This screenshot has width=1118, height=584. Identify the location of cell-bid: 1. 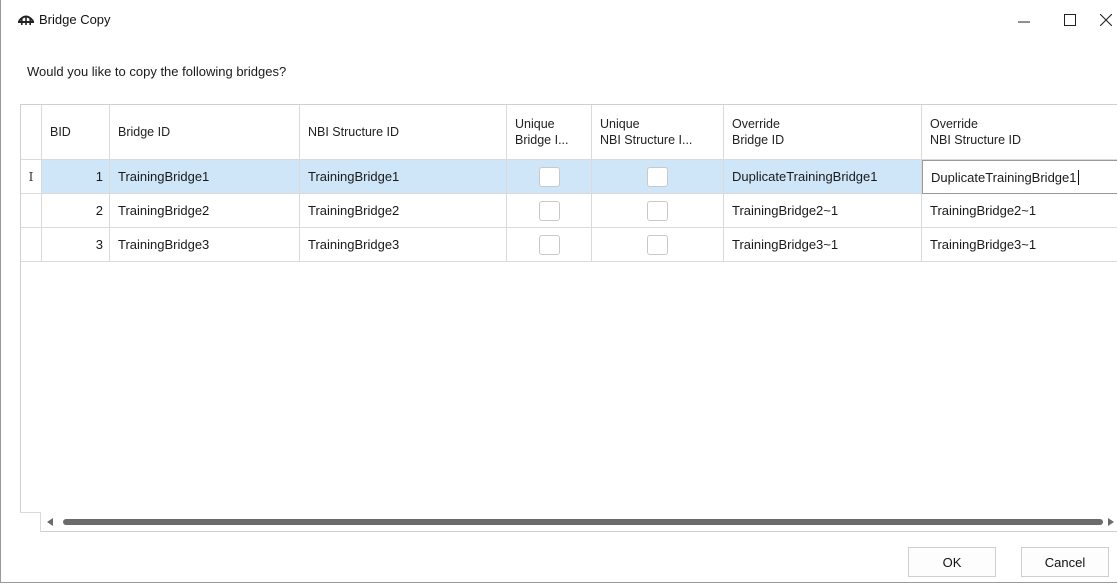
(76, 177).